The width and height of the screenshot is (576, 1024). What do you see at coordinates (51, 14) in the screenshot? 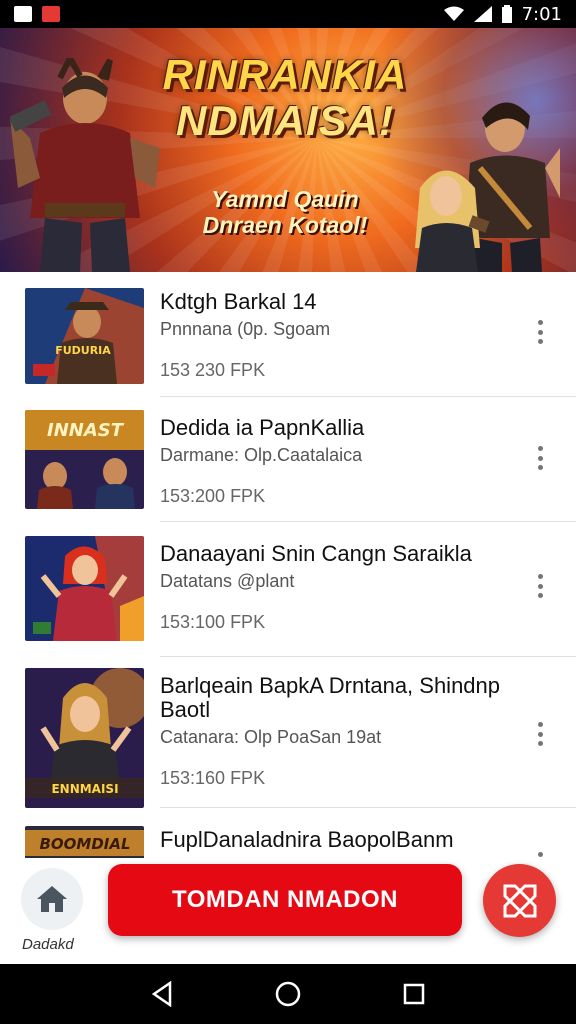
I see `app-notification-icon` at bounding box center [51, 14].